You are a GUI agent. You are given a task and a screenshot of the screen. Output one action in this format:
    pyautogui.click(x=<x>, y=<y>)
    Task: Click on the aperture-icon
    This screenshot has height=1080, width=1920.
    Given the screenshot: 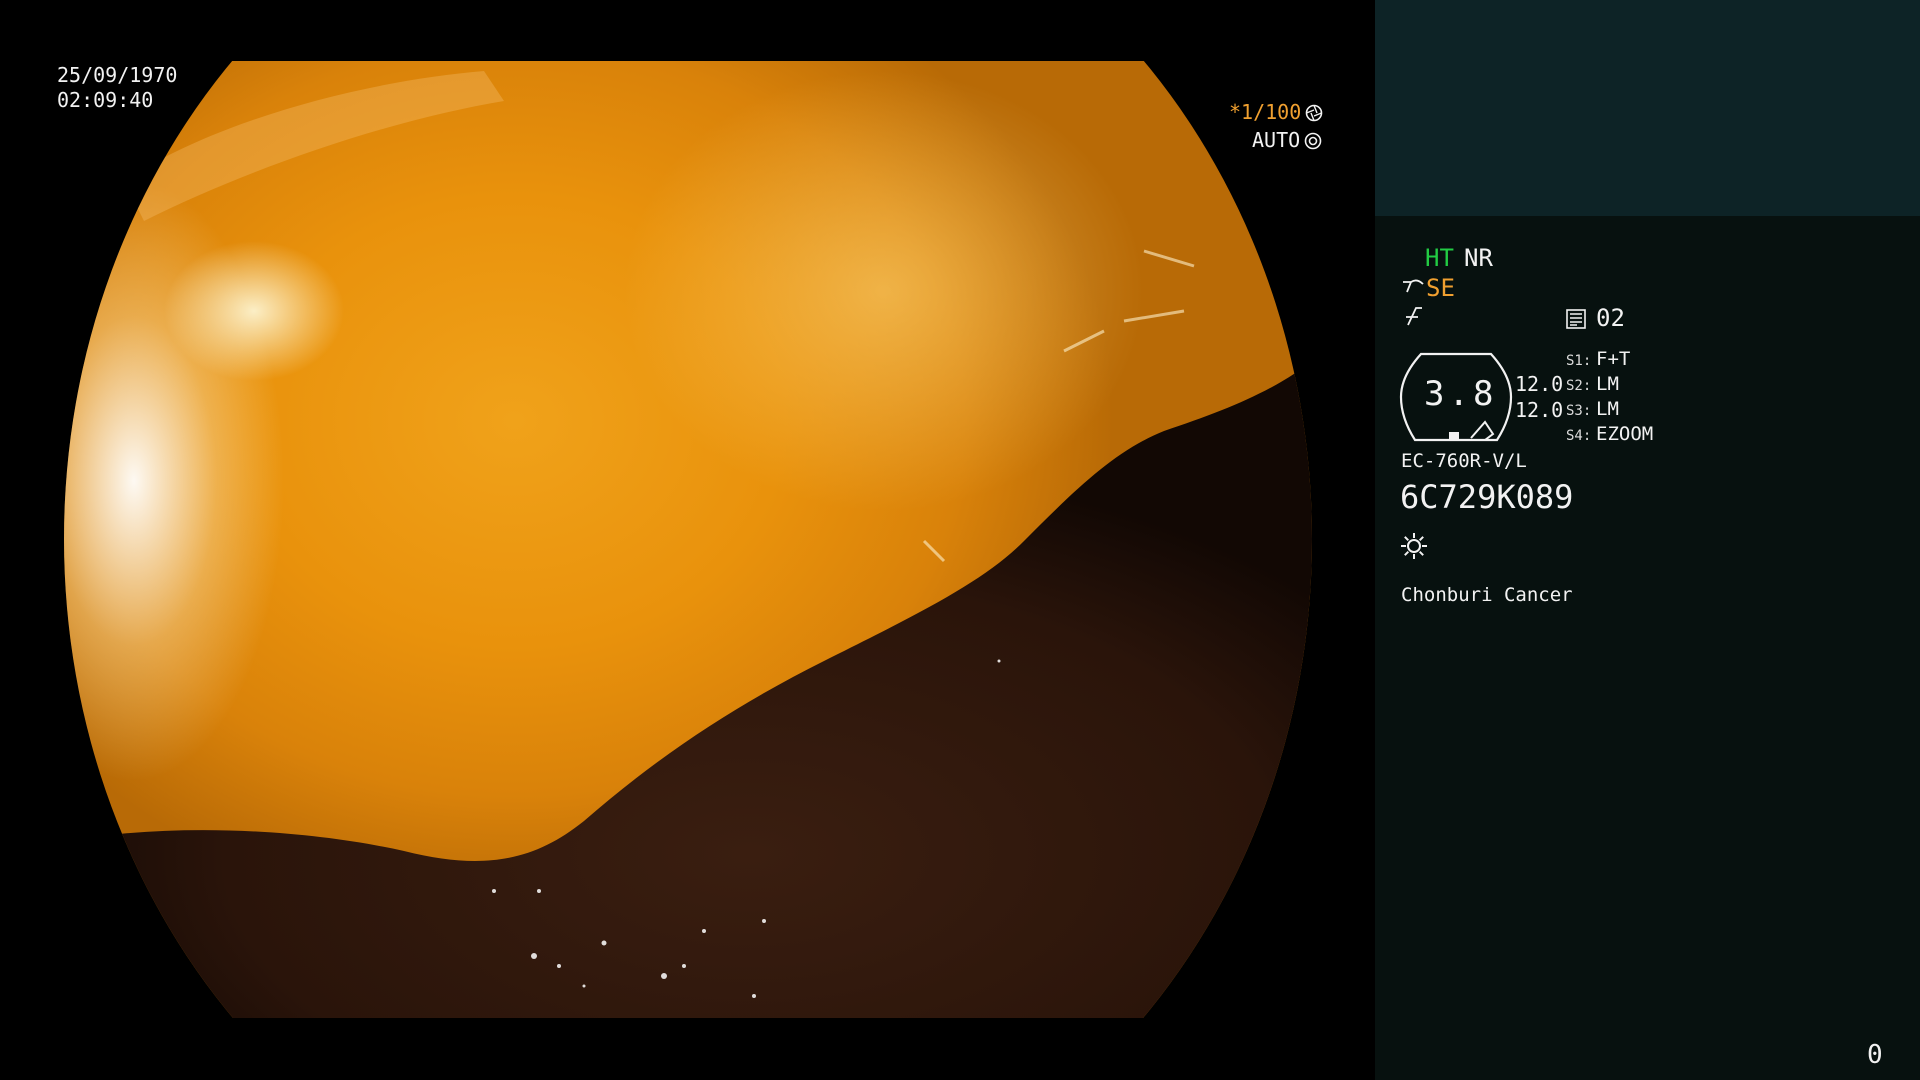 What is the action you would take?
    pyautogui.click(x=1314, y=112)
    